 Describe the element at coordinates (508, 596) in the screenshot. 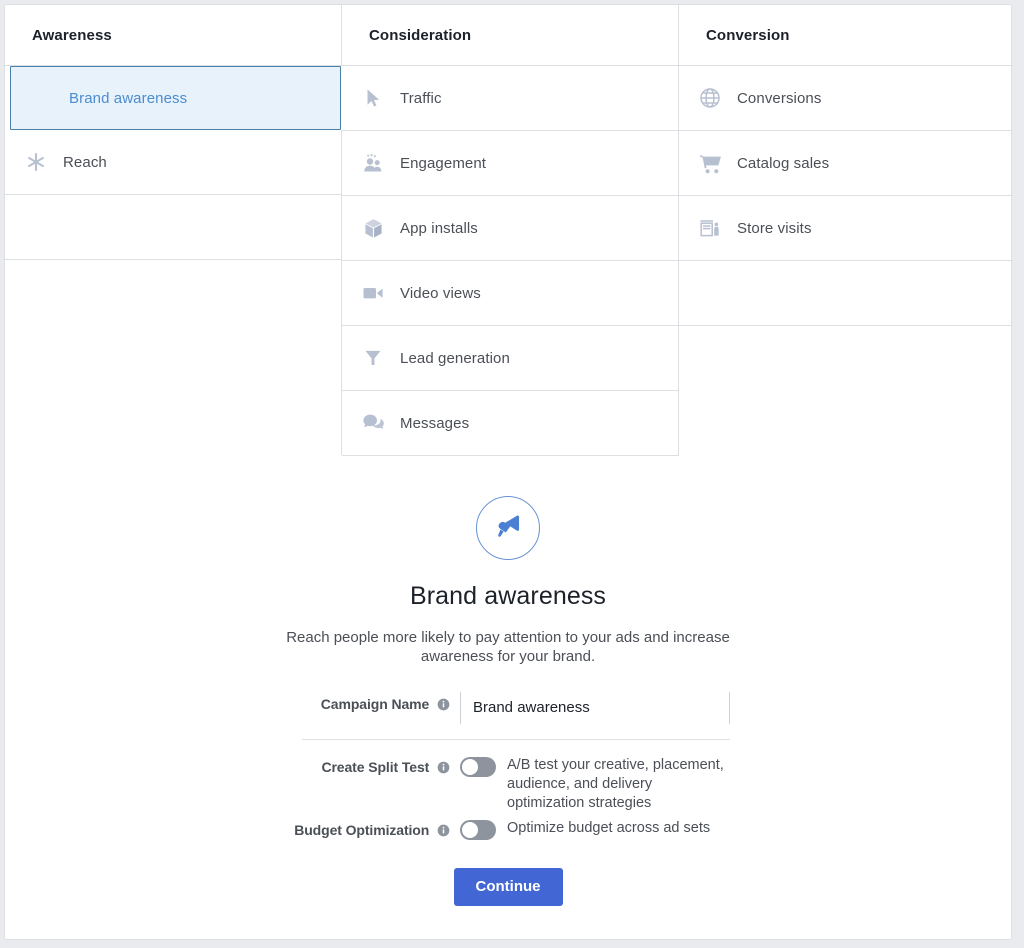

I see `page-title: Brand awareness` at that location.